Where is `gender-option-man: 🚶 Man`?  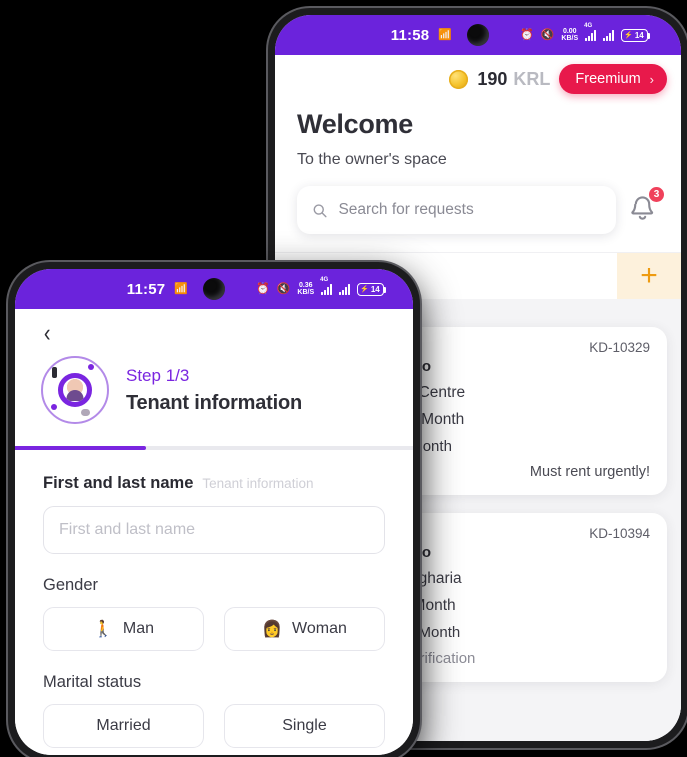 gender-option-man: 🚶 Man is located at coordinates (123, 629).